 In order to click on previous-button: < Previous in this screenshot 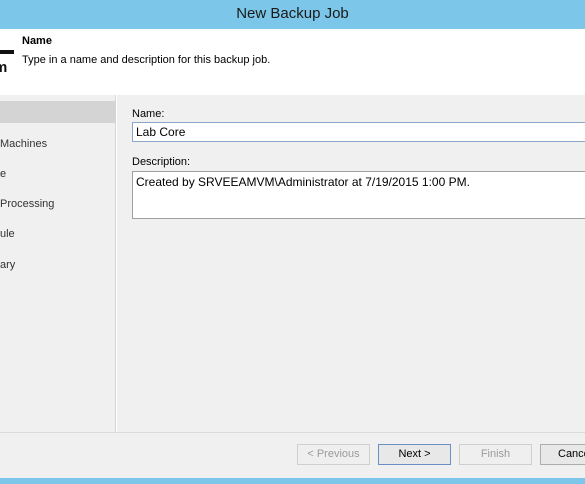, I will do `click(333, 454)`.